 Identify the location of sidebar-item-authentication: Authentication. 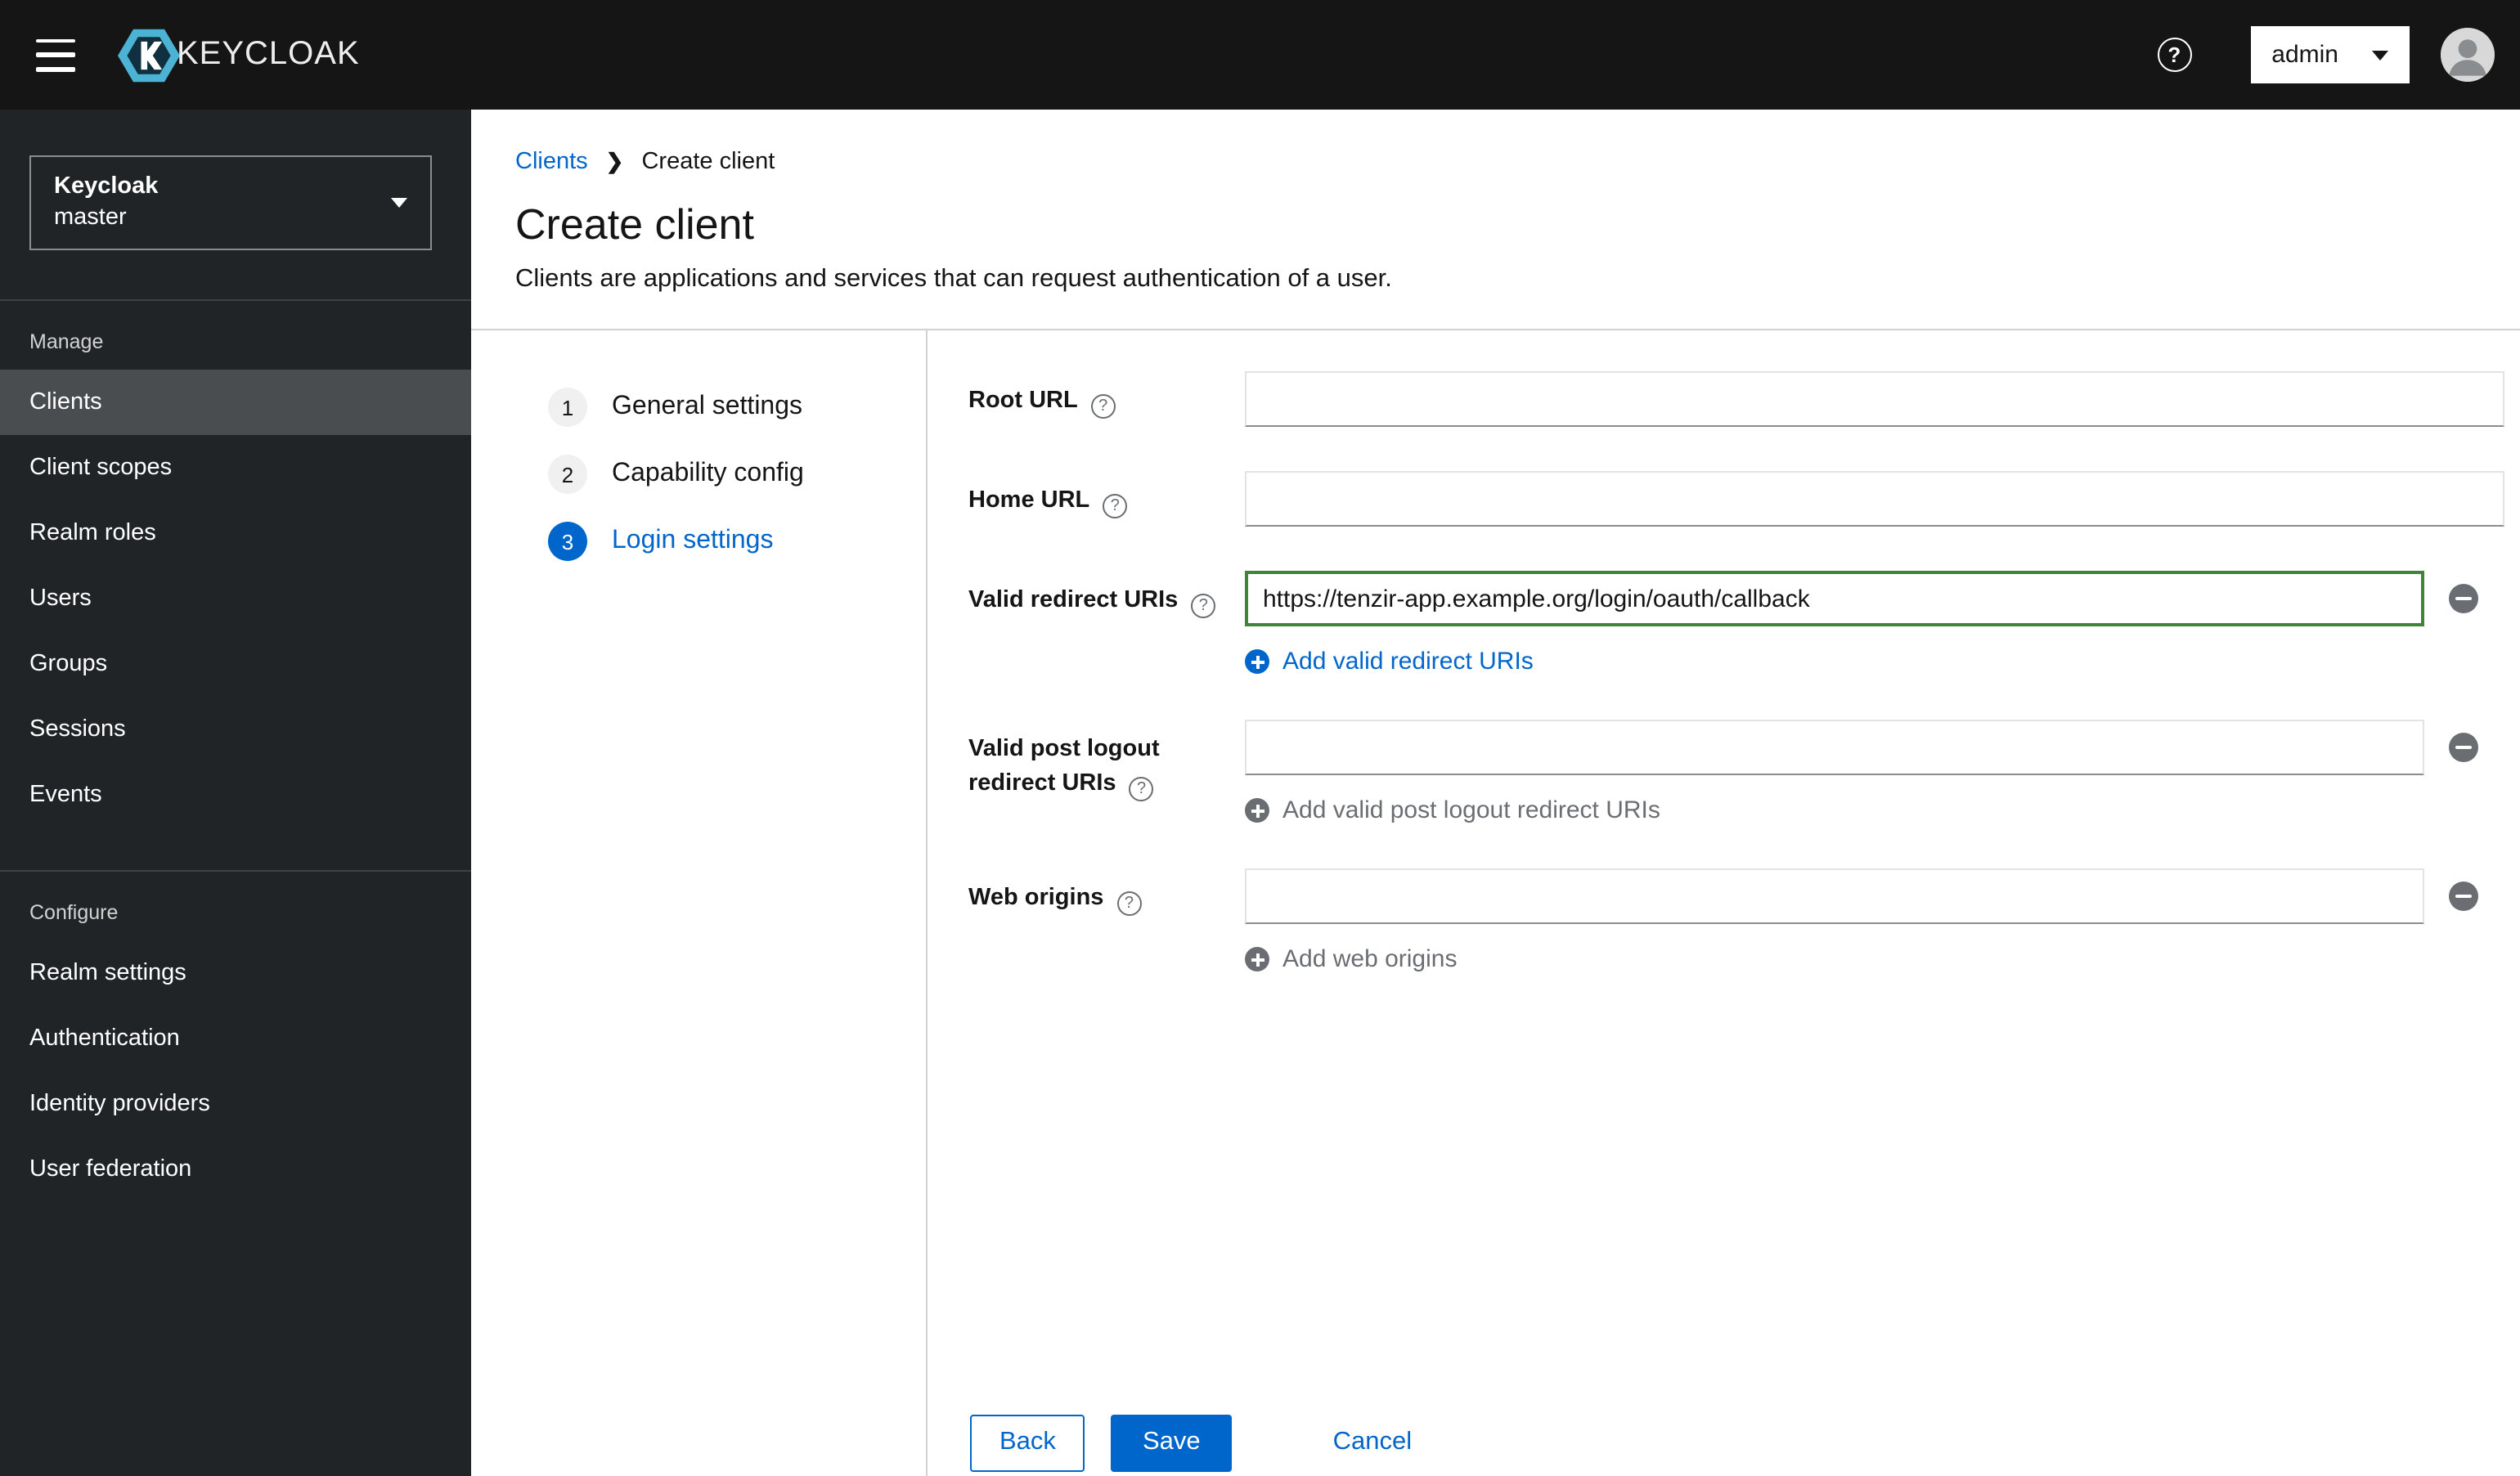
(236, 1038).